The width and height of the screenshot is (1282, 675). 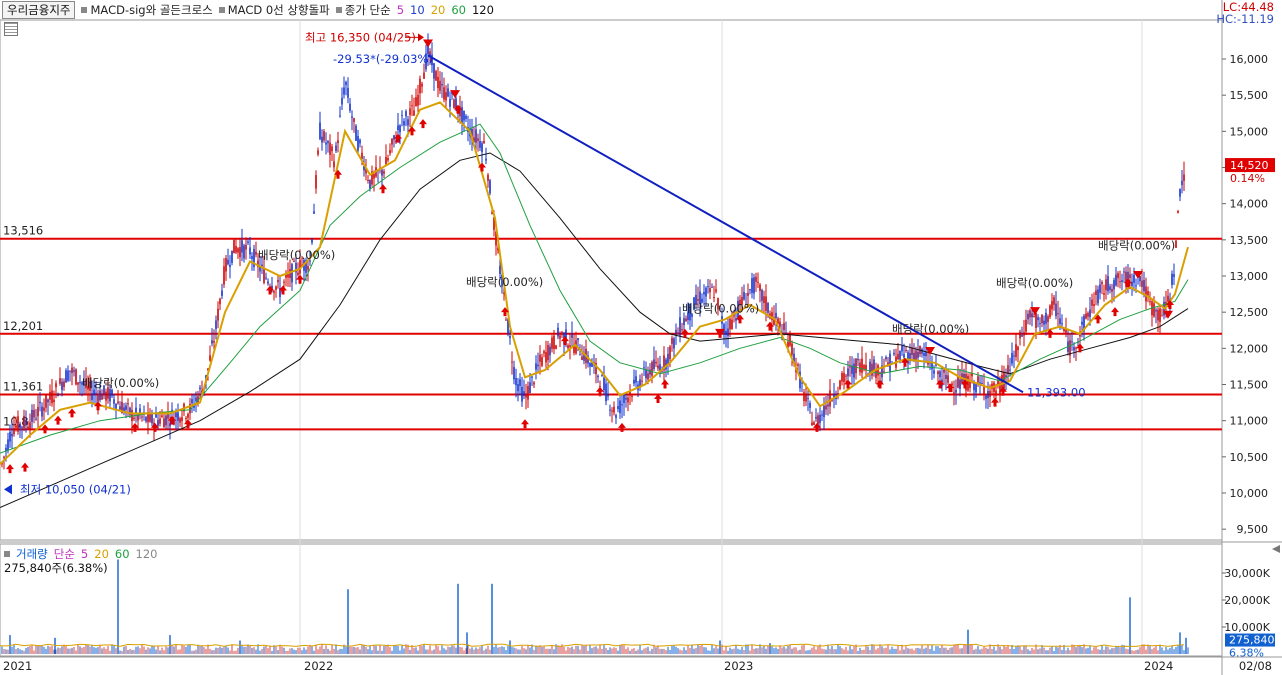 I want to click on y-tick-label: 15,000, so click(x=1249, y=131).